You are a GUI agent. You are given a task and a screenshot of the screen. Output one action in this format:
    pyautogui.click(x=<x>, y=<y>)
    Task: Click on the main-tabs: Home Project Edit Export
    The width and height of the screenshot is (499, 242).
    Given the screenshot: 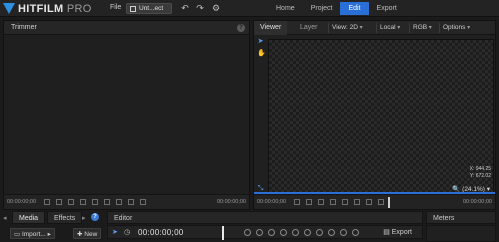 What is the action you would take?
    pyautogui.click(x=336, y=8)
    